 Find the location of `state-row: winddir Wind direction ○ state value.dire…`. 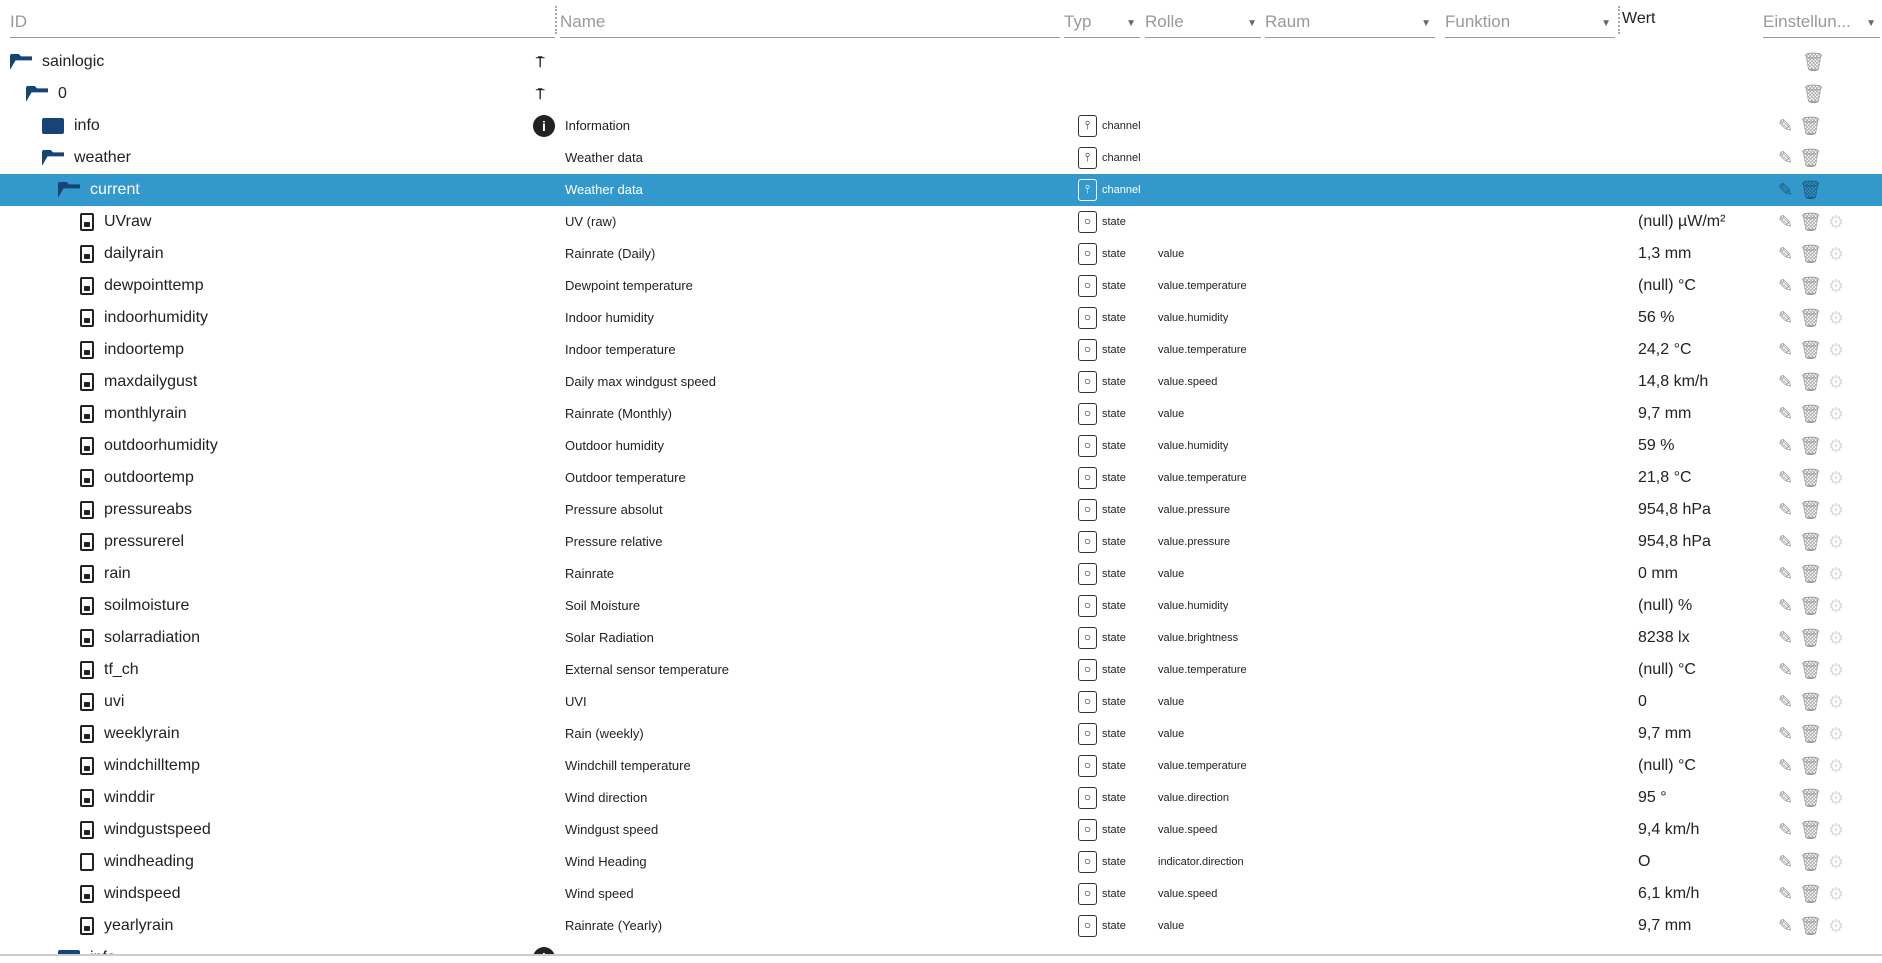

state-row: winddir Wind direction ○ state value.dire… is located at coordinates (941, 798).